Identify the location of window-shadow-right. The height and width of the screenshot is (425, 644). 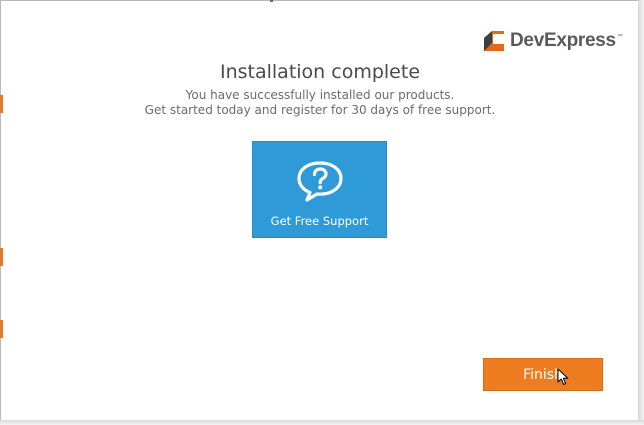
(641, 212).